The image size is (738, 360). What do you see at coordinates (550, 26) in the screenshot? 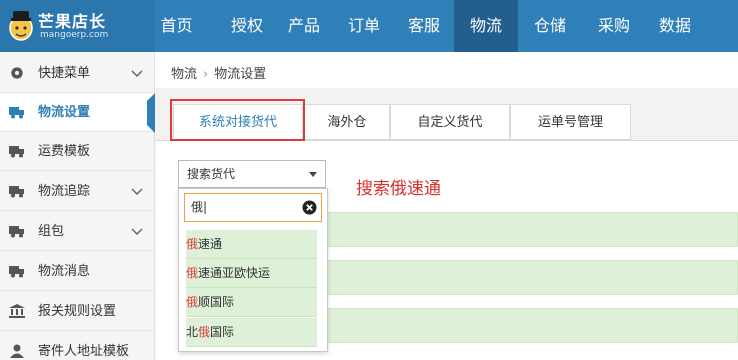
I see `nav-item-warehouse: 仓储` at bounding box center [550, 26].